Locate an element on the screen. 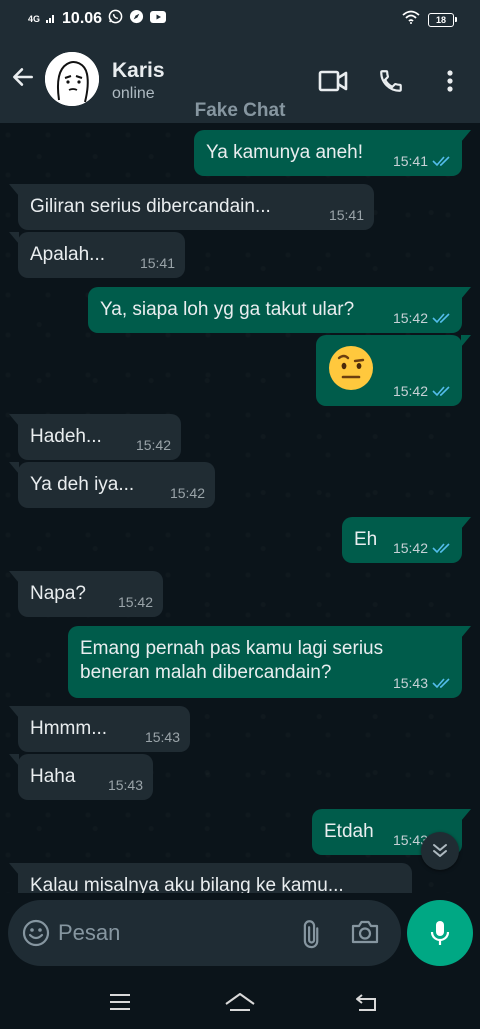  message-bubble-incoming: Hmmm... 15:43 is located at coordinates (99, 729).